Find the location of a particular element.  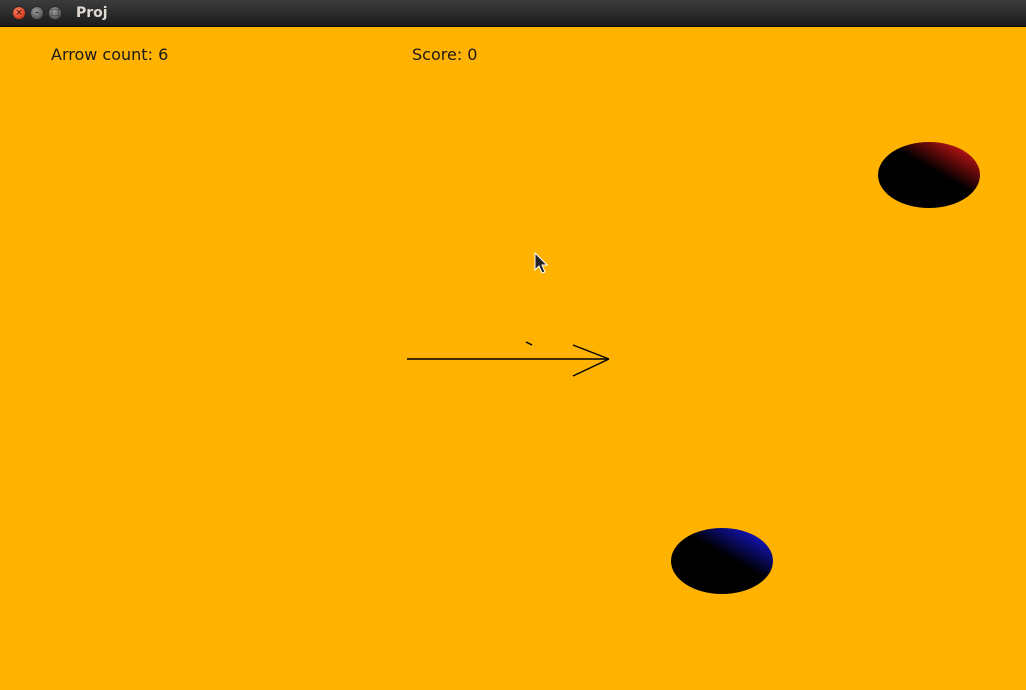

arrow-head-top is located at coordinates (591, 352).